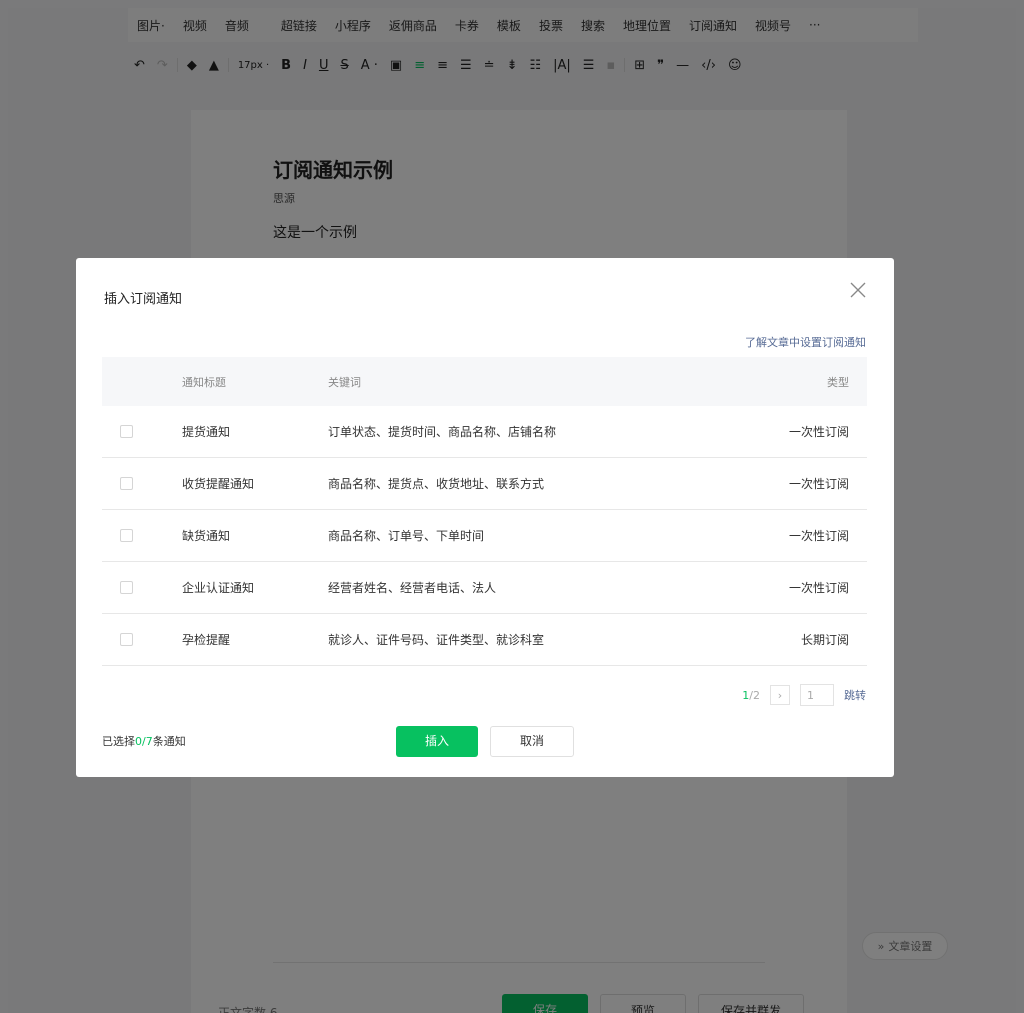 The height and width of the screenshot is (1013, 1024). I want to click on cancel-button: 取消, so click(532, 741).